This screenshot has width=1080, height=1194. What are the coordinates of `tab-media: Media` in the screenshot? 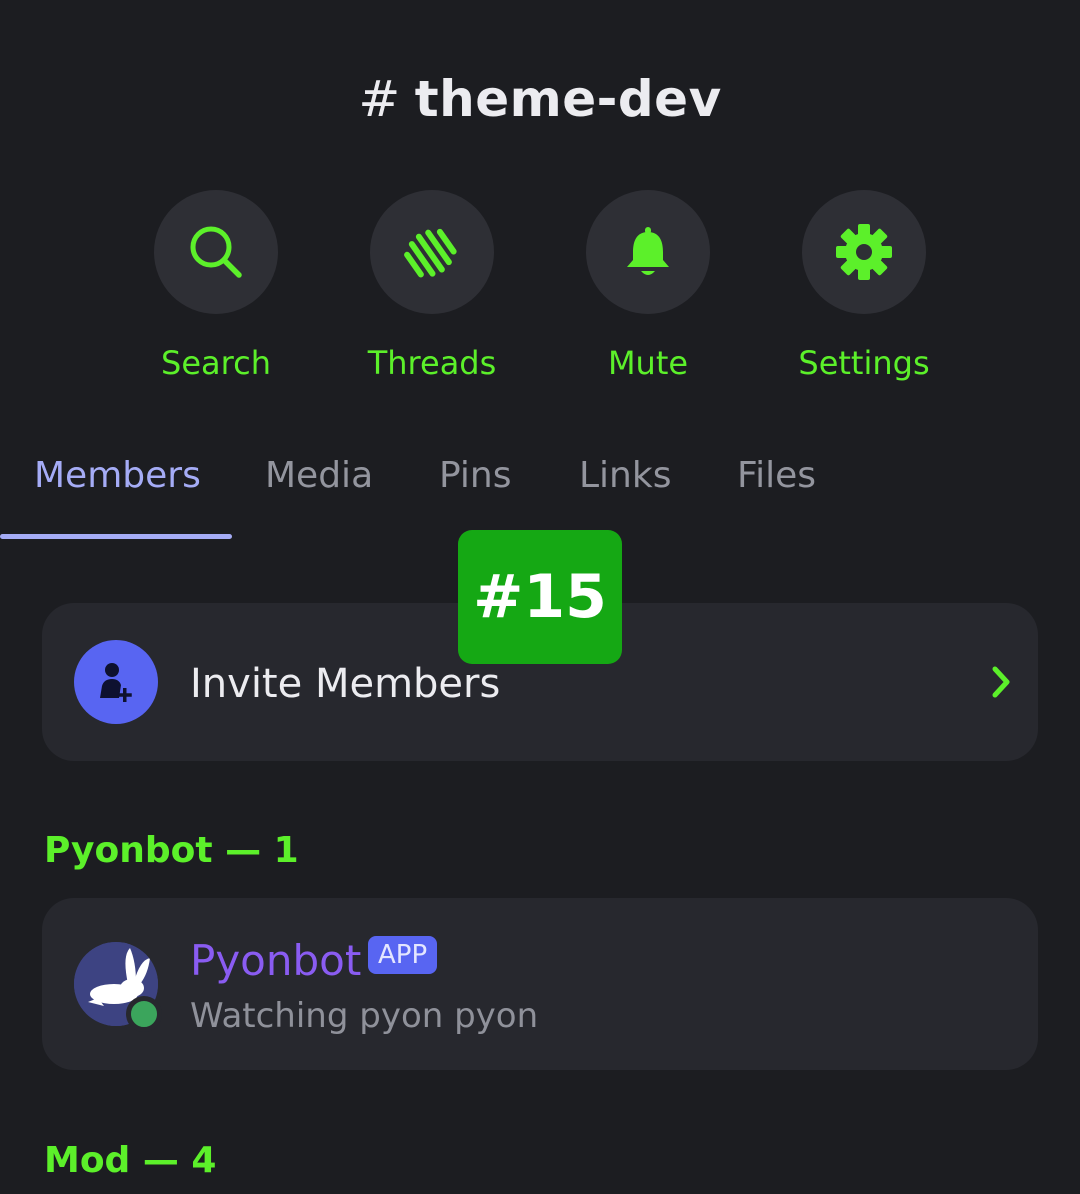 It's located at (319, 475).